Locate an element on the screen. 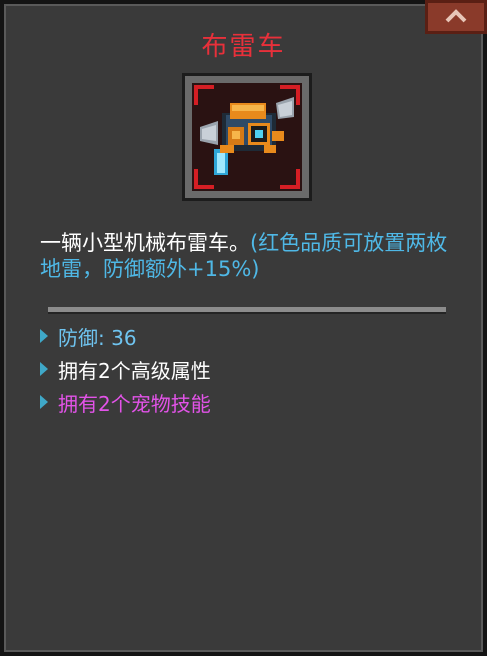 The width and height of the screenshot is (487, 656). rarity-background is located at coordinates (247, 137).